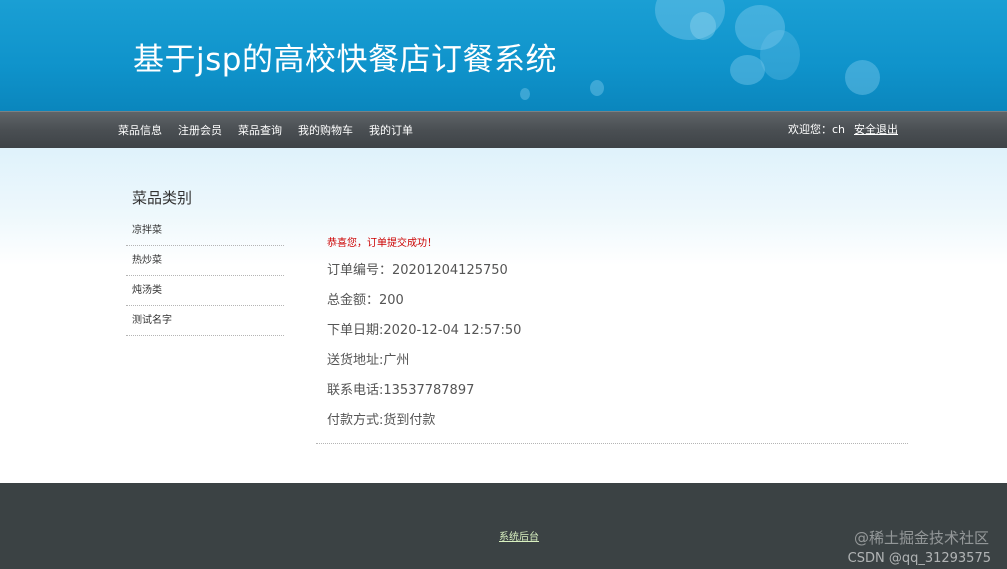 The image size is (1007, 569). I want to click on logout-link: 安全退出, so click(876, 129).